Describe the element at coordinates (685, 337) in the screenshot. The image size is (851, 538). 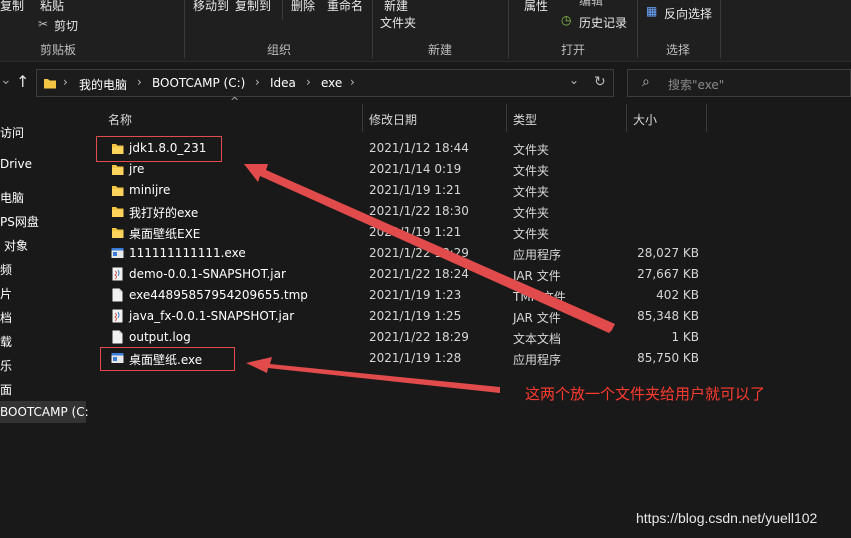
I see `file-size: 1 KB` at that location.